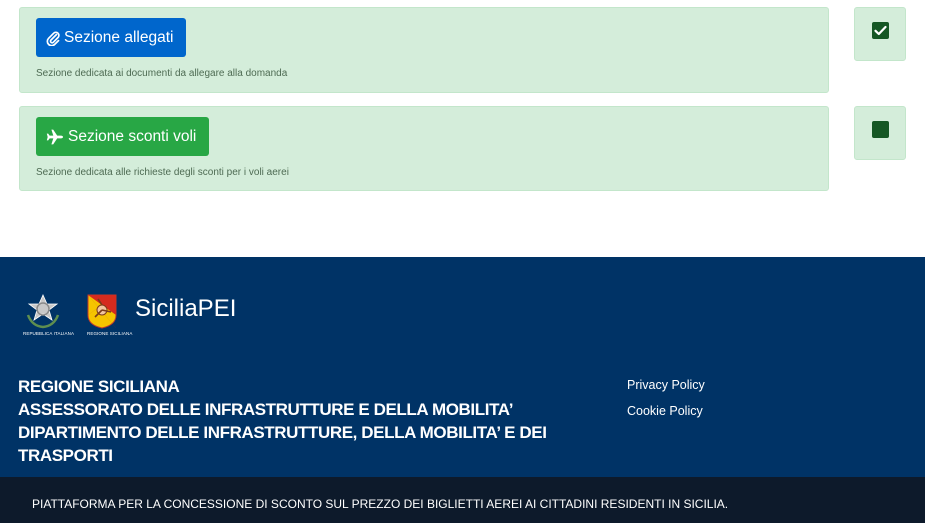 This screenshot has width=925, height=523. I want to click on footer-links: Privacy Policy Cookie Policy, so click(666, 403).